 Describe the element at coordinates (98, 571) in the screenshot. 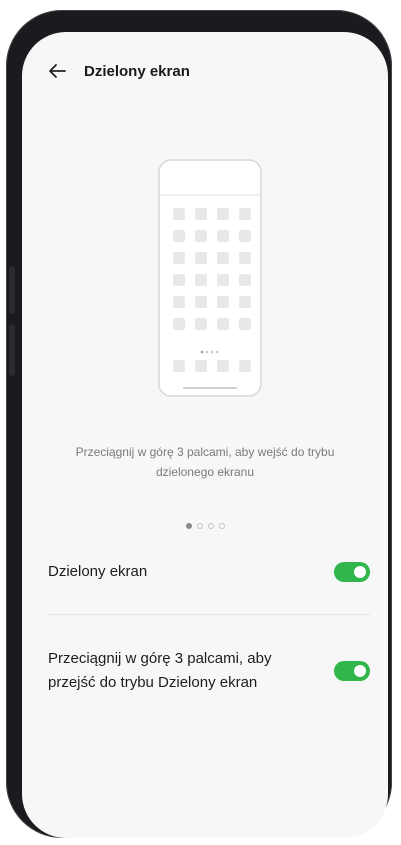

I see `split-screen-label: Dzielony ekran` at that location.